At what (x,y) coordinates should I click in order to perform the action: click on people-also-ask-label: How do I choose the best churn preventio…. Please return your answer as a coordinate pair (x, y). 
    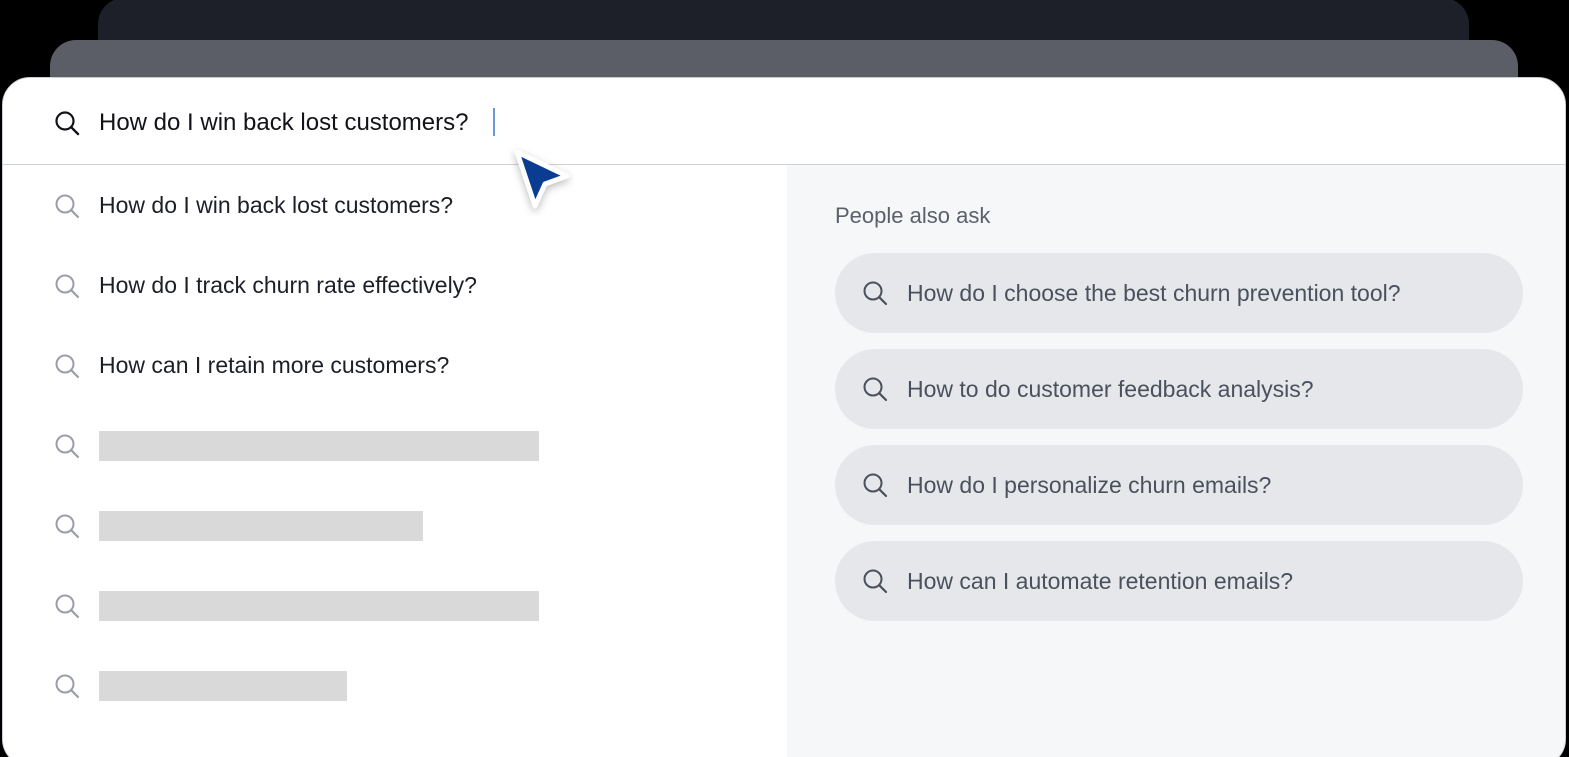
    Looking at the image, I should click on (1154, 293).